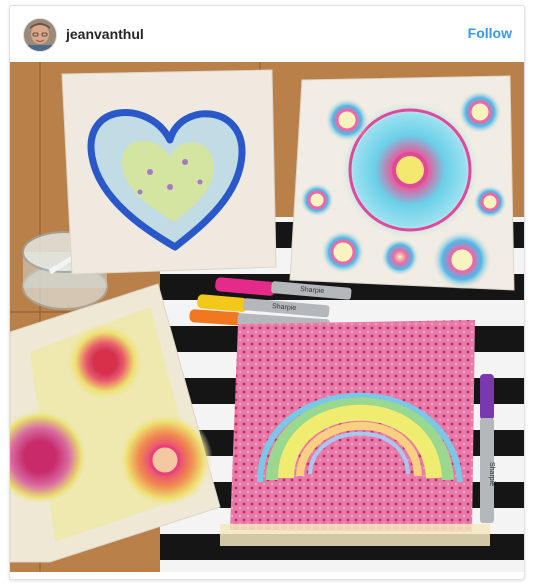  I want to click on post-header: jeanvanthul Follow, so click(267, 34).